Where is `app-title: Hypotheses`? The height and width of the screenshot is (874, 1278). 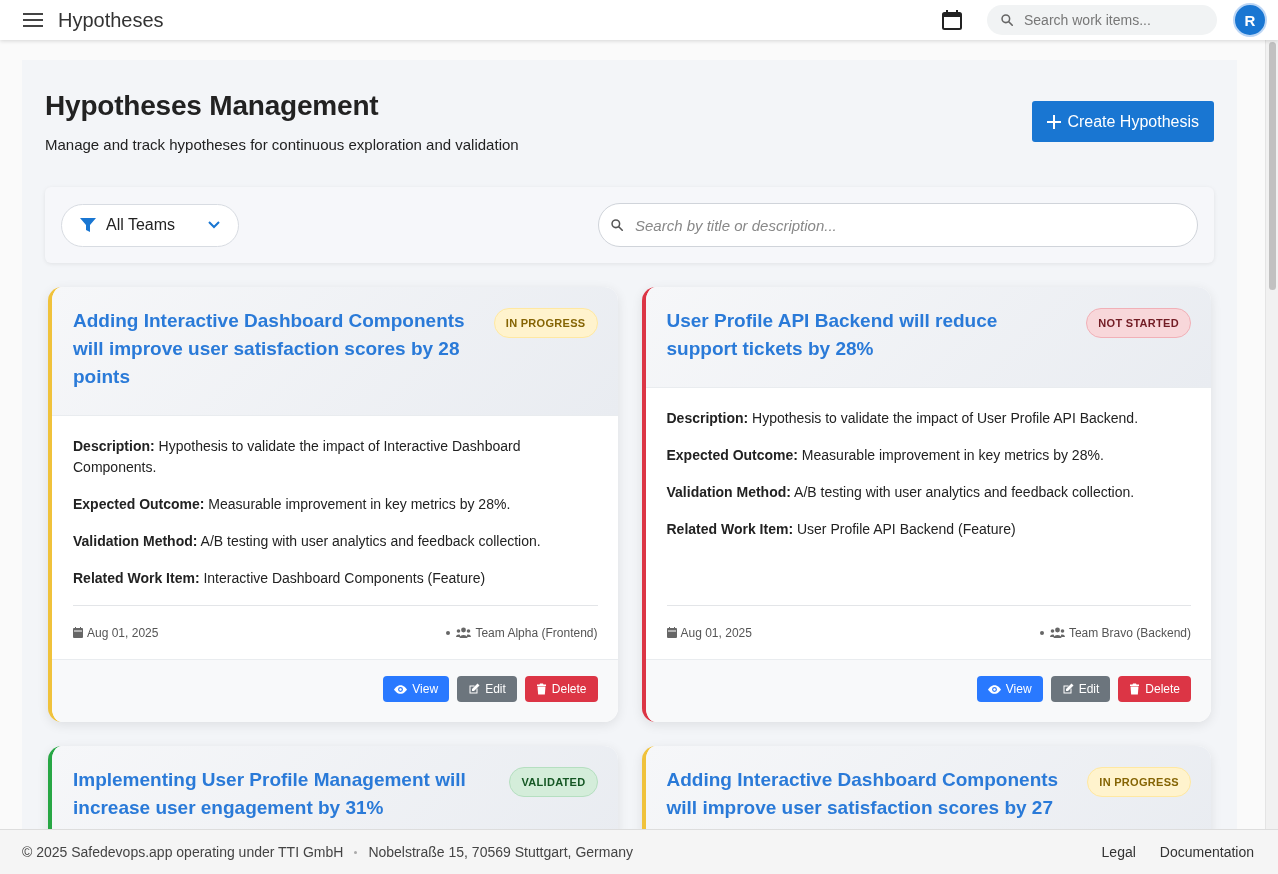 app-title: Hypotheses is located at coordinates (111, 20).